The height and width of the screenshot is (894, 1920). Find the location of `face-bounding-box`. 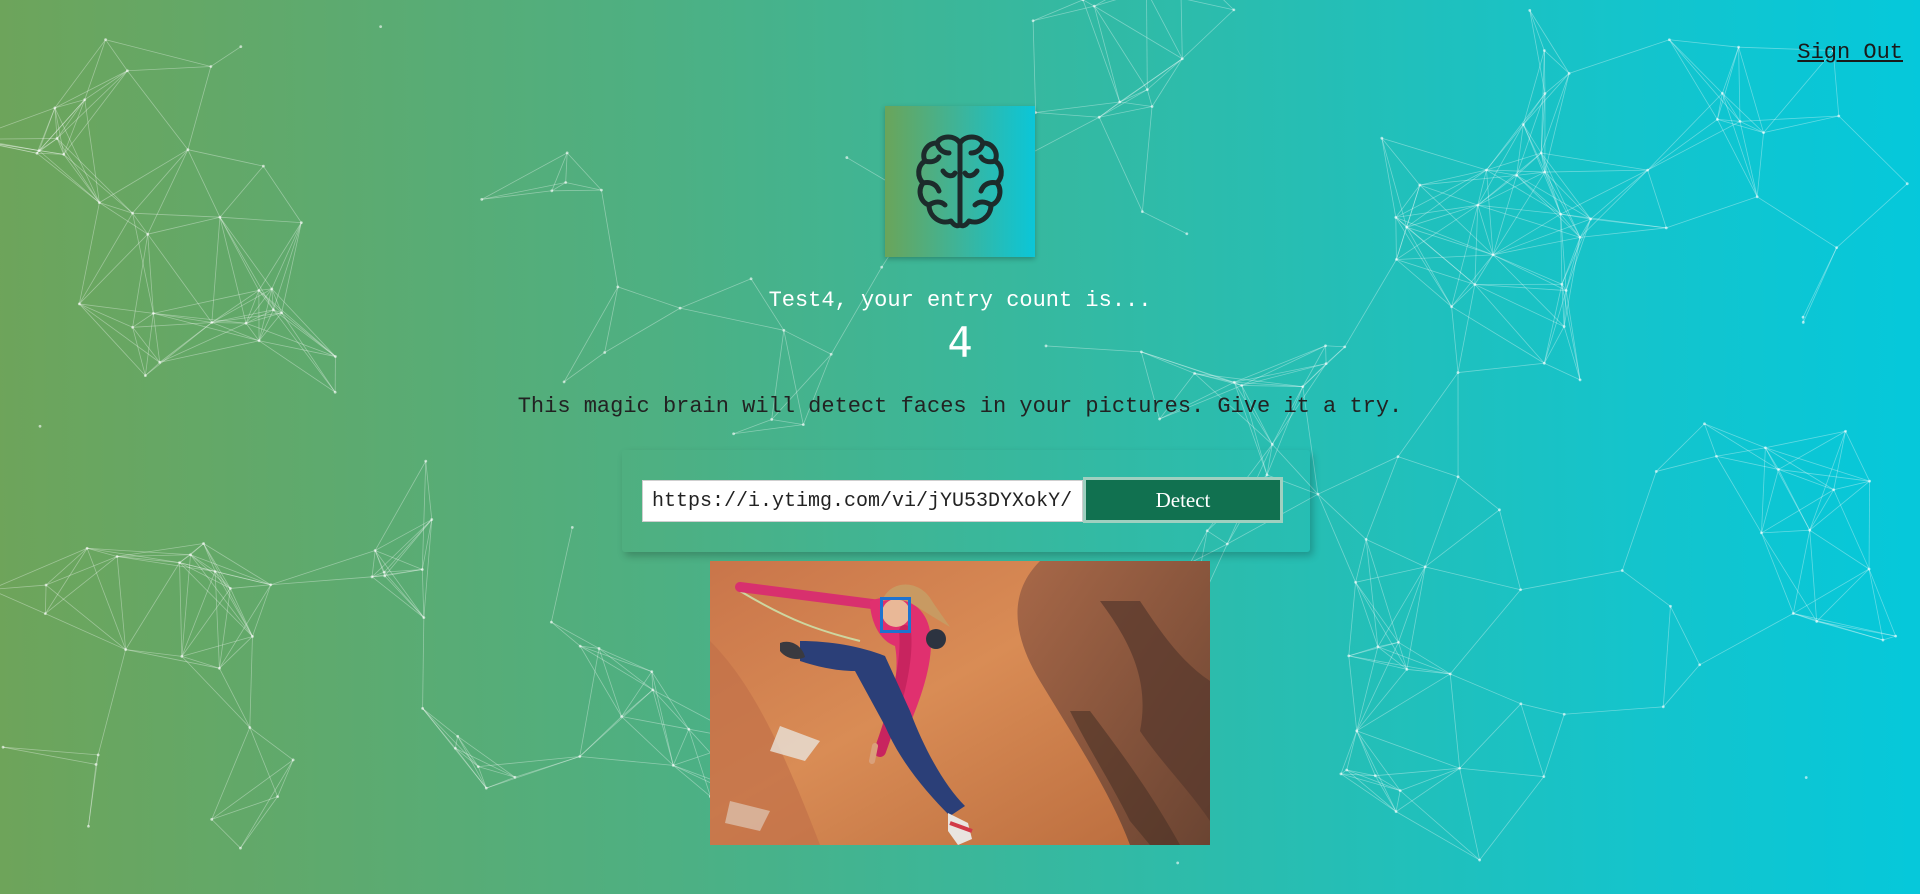

face-bounding-box is located at coordinates (895, 615).